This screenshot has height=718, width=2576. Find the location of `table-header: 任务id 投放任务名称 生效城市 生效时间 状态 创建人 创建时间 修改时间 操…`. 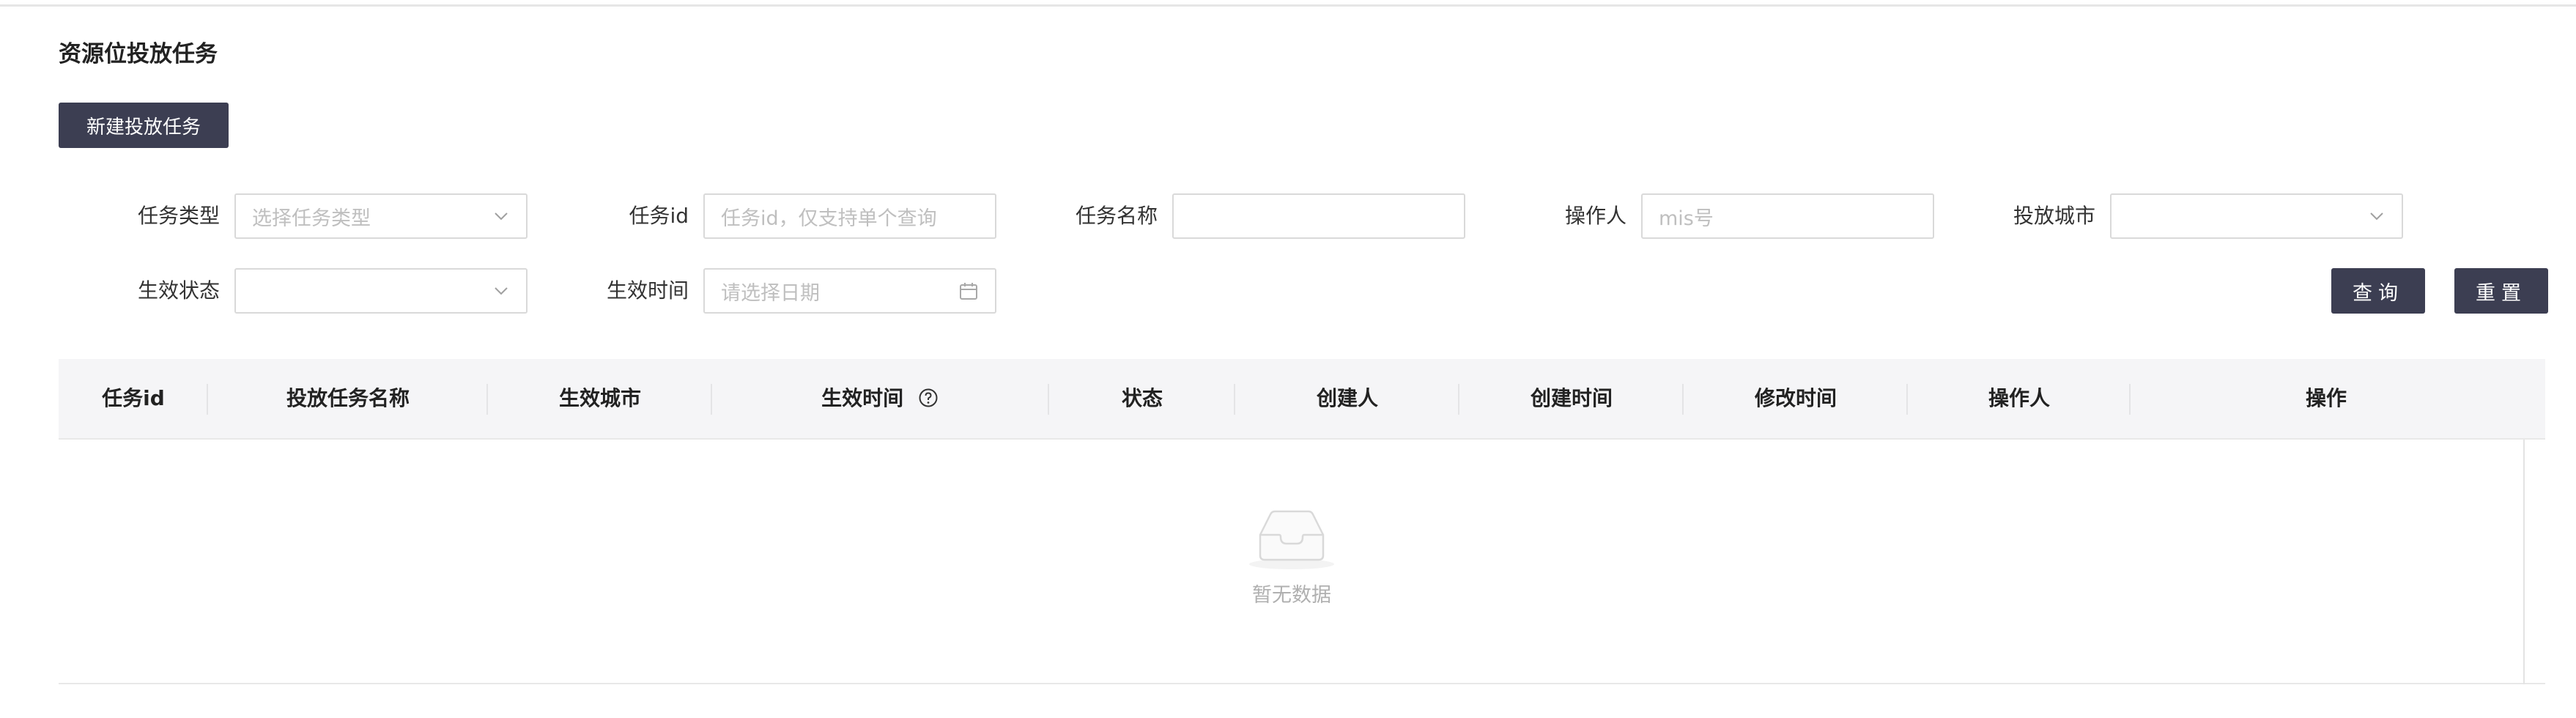

table-header: 任务id 投放任务名称 生效城市 生效时间 状态 创建人 创建时间 修改时间 操… is located at coordinates (1302, 400).